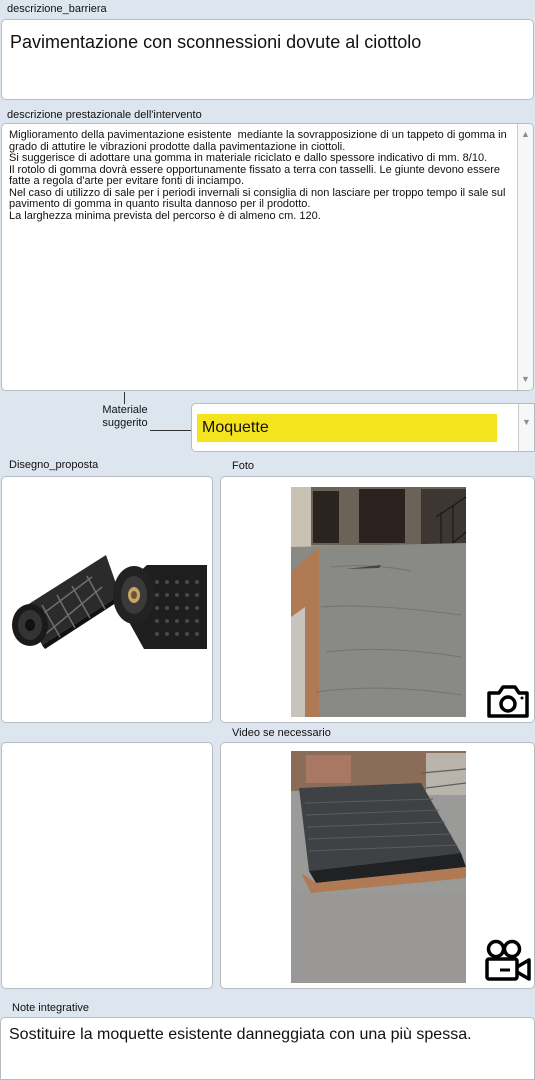 This screenshot has height=1080, width=535. I want to click on rubber-mat-image, so click(109, 602).